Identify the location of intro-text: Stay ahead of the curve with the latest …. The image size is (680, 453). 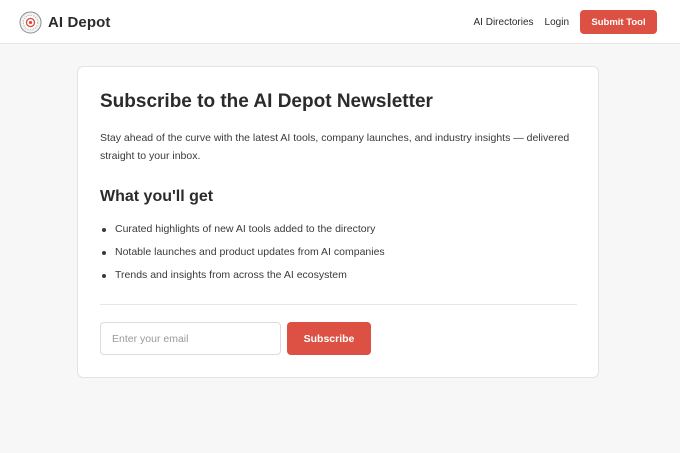
(335, 147).